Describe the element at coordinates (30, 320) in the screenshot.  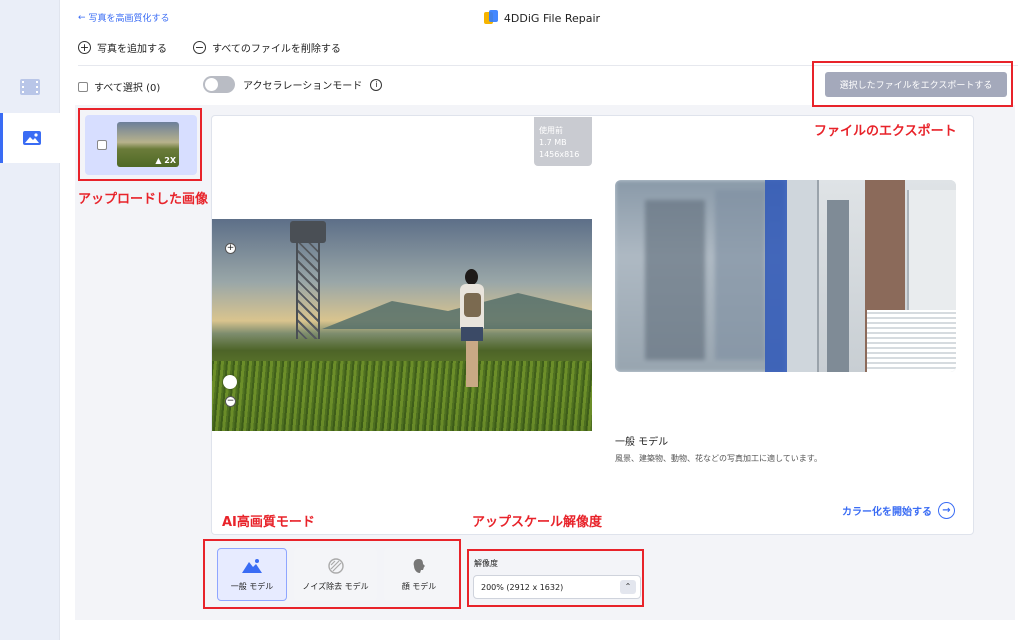
I see `left-rail` at that location.